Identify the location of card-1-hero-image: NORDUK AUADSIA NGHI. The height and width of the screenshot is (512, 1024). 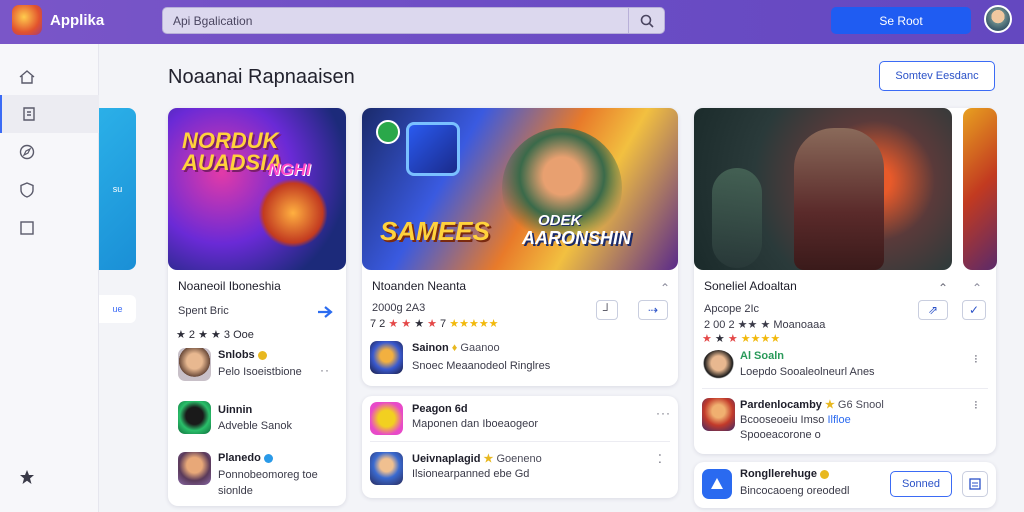
(257, 189).